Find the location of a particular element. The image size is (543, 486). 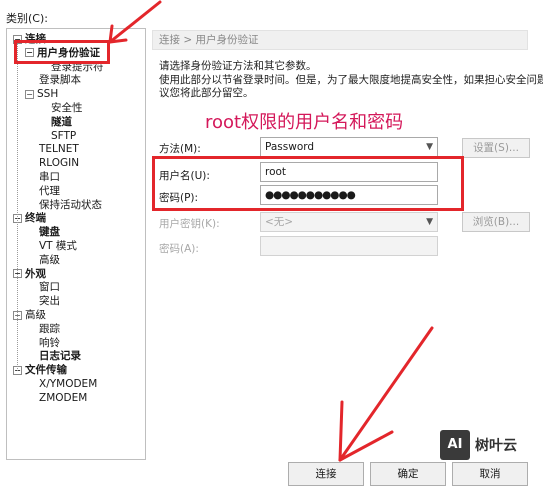

collapse-toggle-icon: − is located at coordinates (29, 94).